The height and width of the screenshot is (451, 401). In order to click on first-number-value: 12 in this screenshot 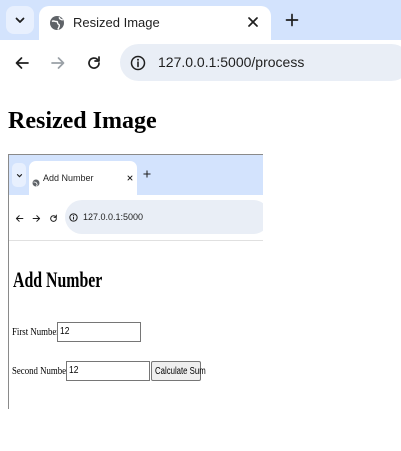, I will do `click(65, 331)`.